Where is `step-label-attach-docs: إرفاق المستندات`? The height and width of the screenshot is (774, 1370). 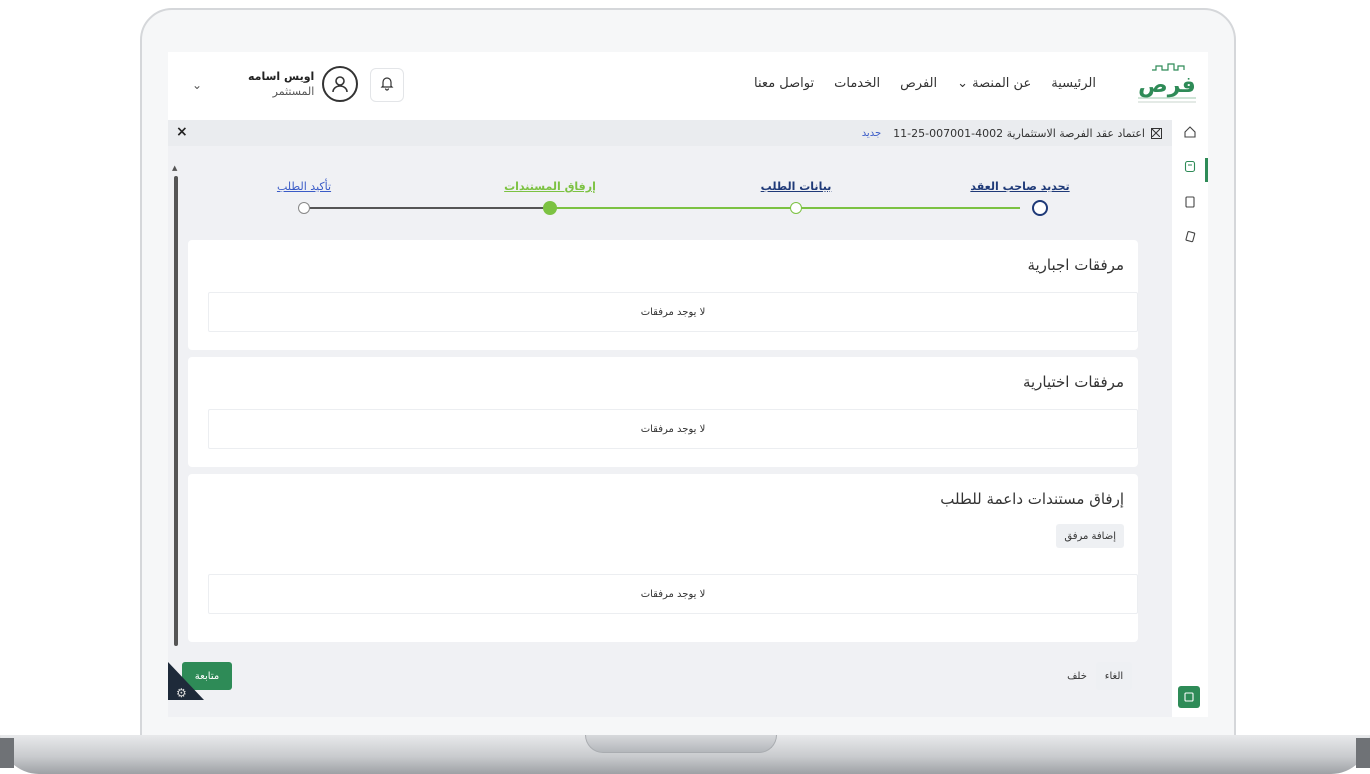
step-label-attach-docs: إرفاق المستندات is located at coordinates (550, 186).